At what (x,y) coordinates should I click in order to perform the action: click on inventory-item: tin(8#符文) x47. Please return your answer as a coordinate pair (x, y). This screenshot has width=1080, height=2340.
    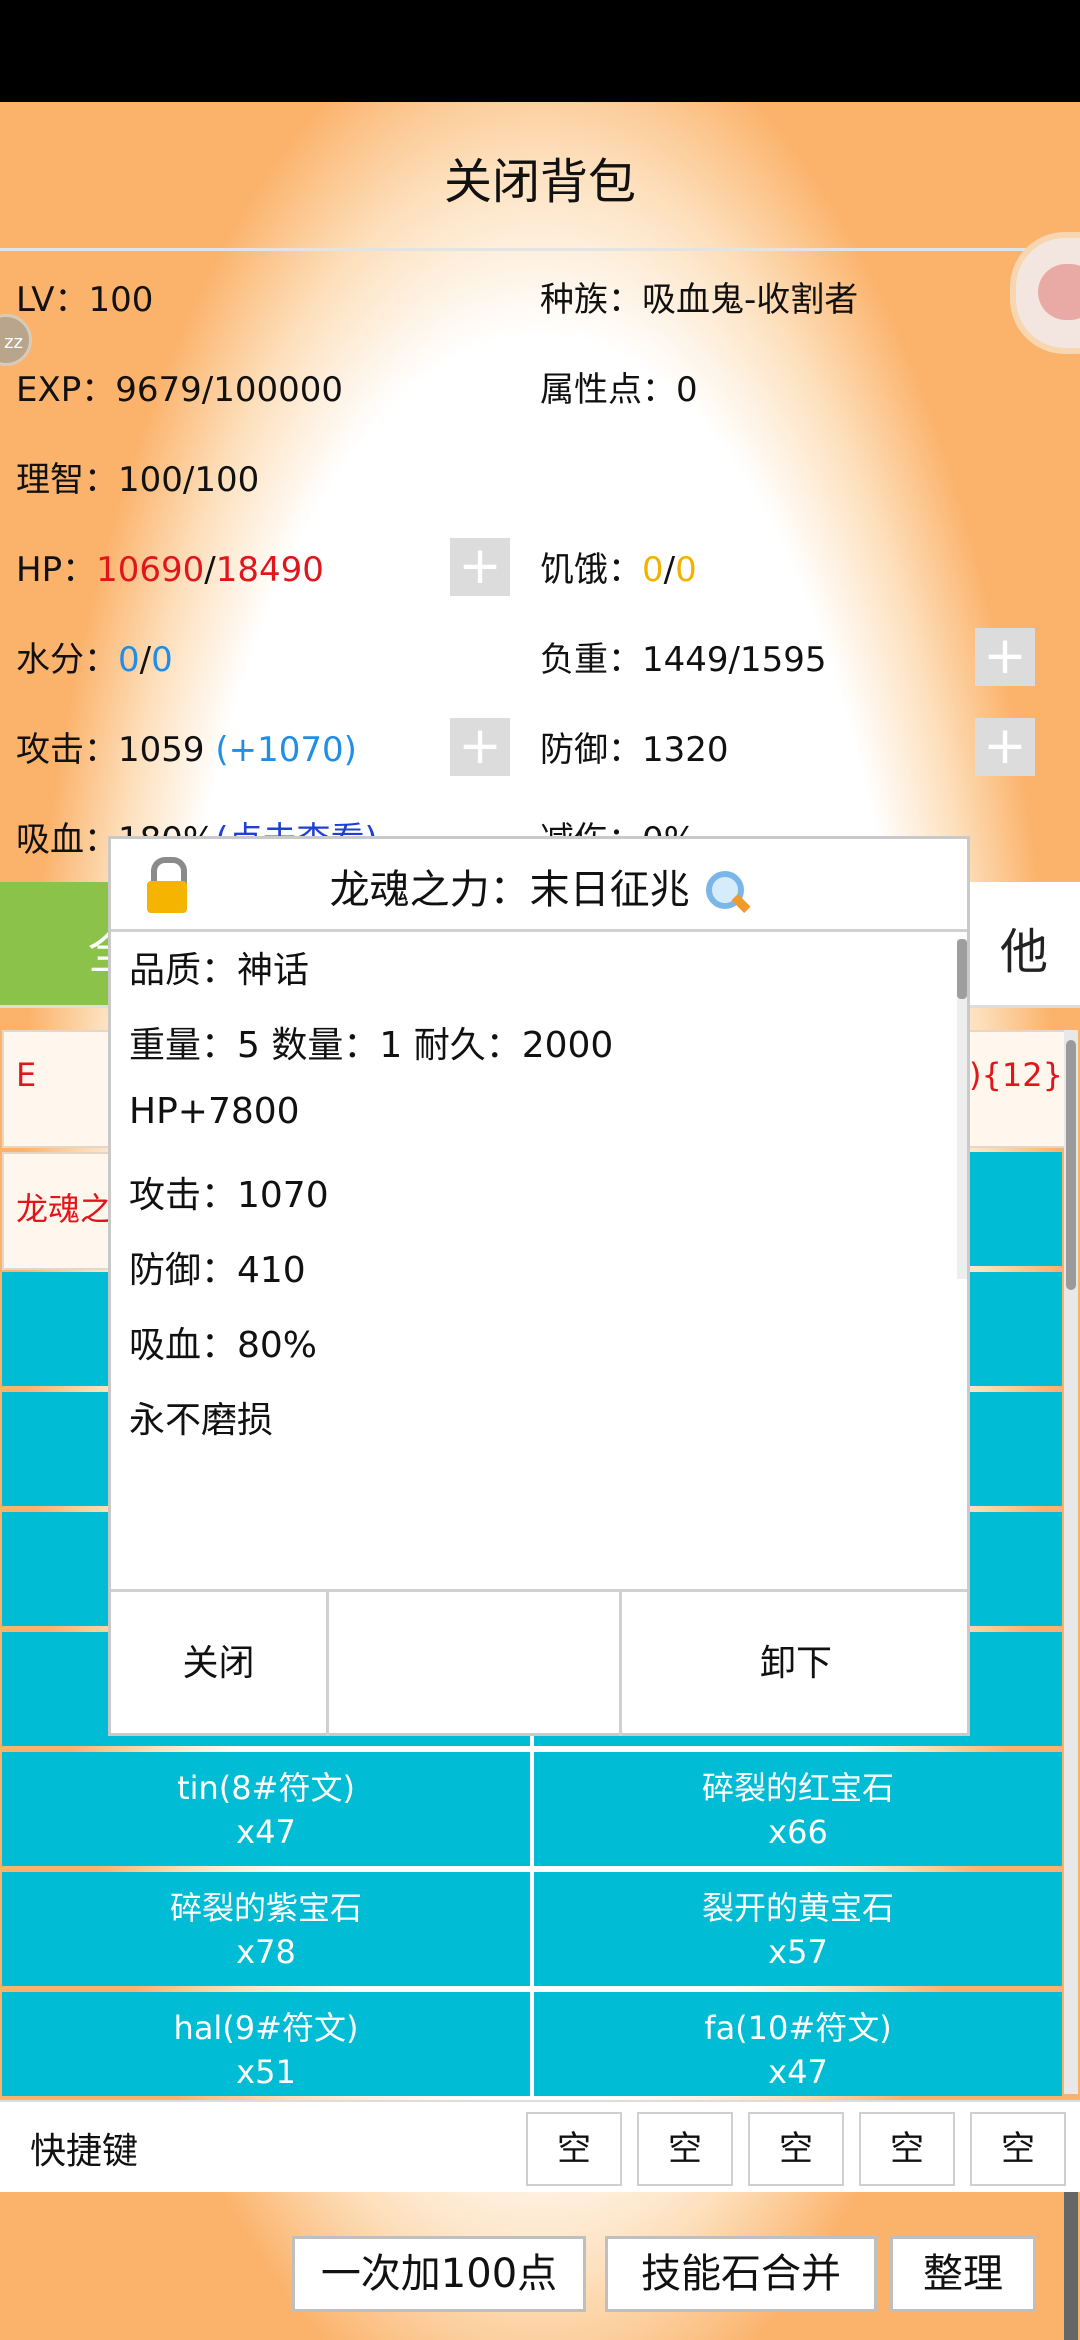
    Looking at the image, I should click on (266, 1809).